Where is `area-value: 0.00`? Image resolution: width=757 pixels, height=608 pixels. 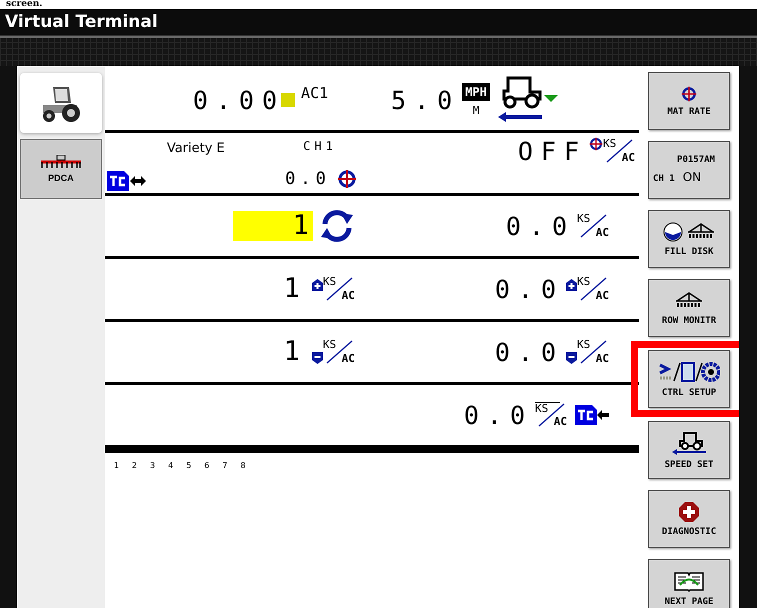 area-value: 0.00 is located at coordinates (239, 100).